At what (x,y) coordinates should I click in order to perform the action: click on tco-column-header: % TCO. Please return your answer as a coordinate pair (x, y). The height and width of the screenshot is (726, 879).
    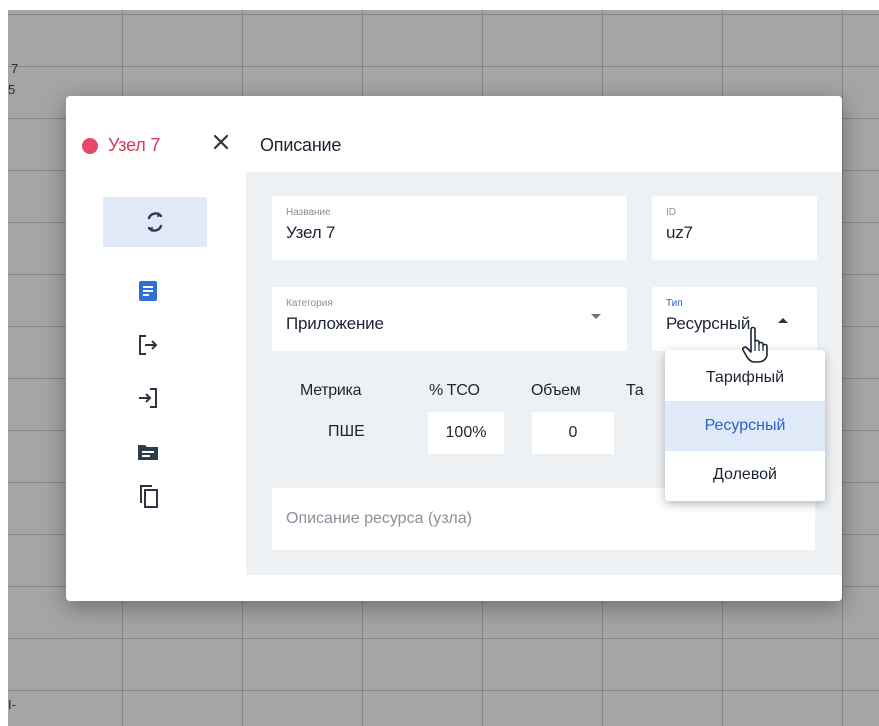
    Looking at the image, I should click on (454, 390).